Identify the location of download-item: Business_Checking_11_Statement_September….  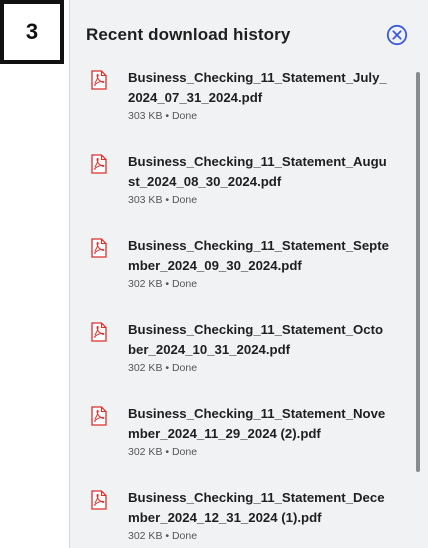
(247, 271).